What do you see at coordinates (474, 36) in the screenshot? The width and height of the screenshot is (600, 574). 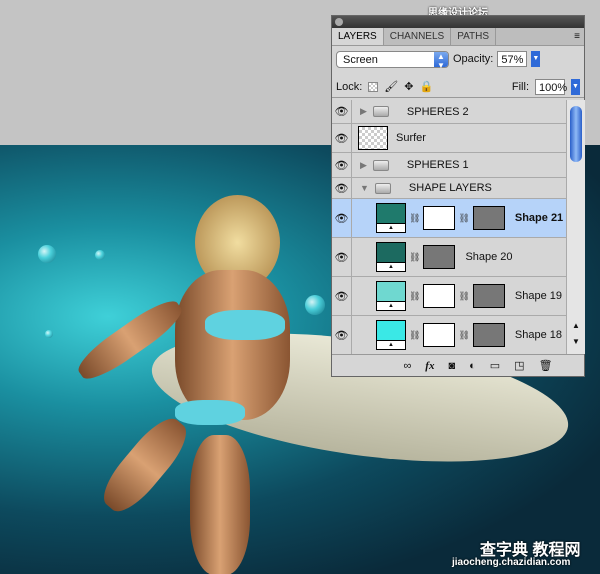 I see `tab-paths: PATHS` at bounding box center [474, 36].